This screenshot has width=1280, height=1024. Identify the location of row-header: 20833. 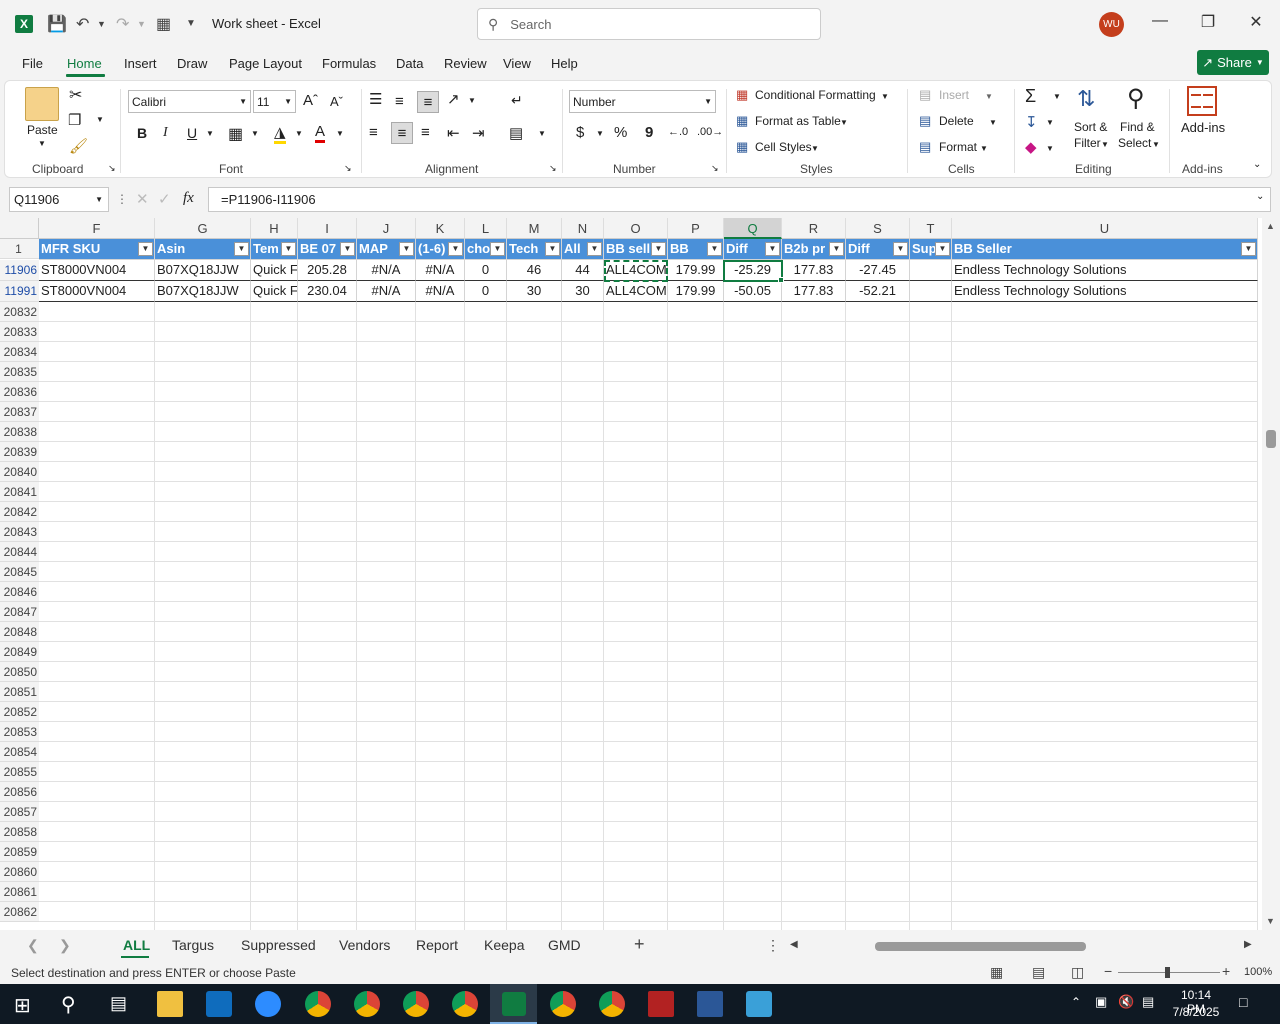
(19, 332).